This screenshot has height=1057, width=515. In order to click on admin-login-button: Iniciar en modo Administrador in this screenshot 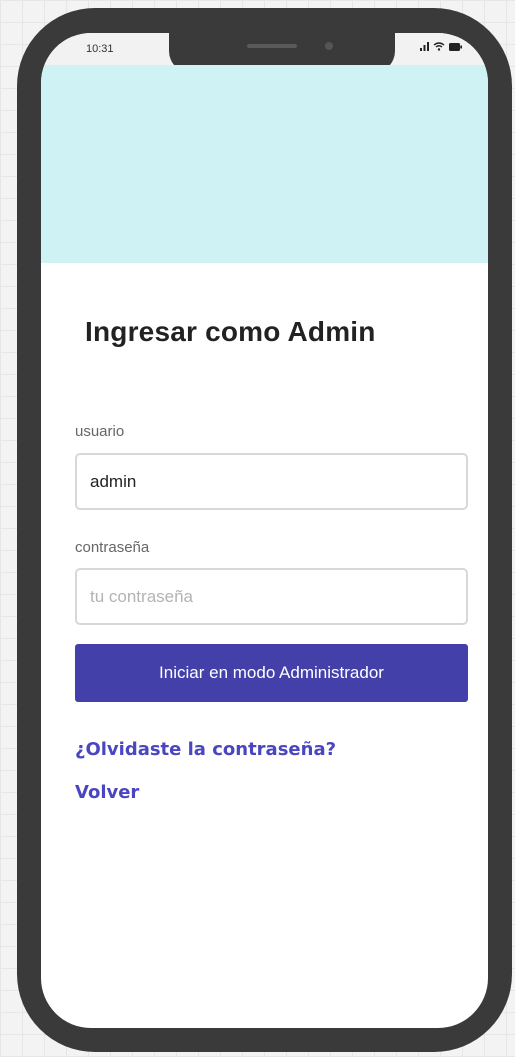, I will do `click(271, 673)`.